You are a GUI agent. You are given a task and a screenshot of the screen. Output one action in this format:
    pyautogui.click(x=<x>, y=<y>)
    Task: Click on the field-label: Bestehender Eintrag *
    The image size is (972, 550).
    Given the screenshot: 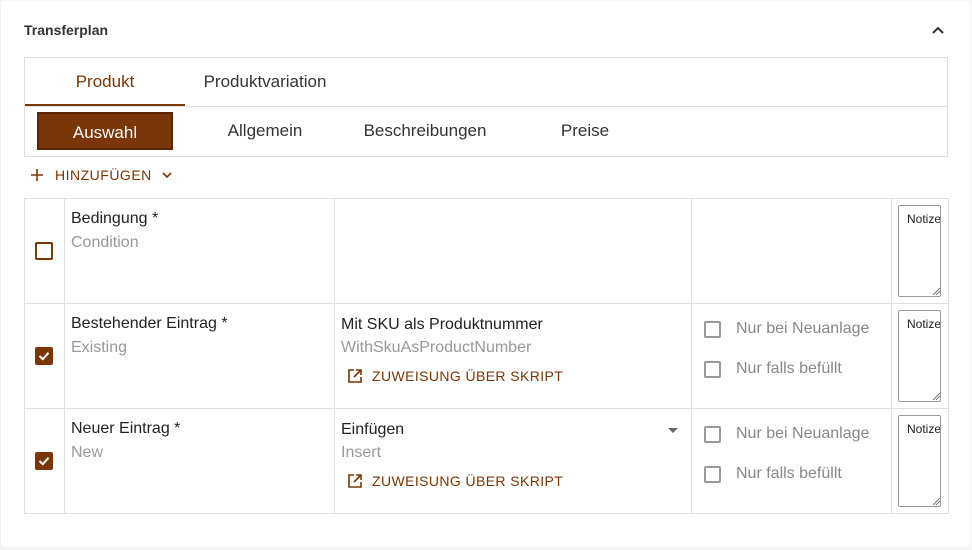 What is the action you would take?
    pyautogui.click(x=149, y=323)
    